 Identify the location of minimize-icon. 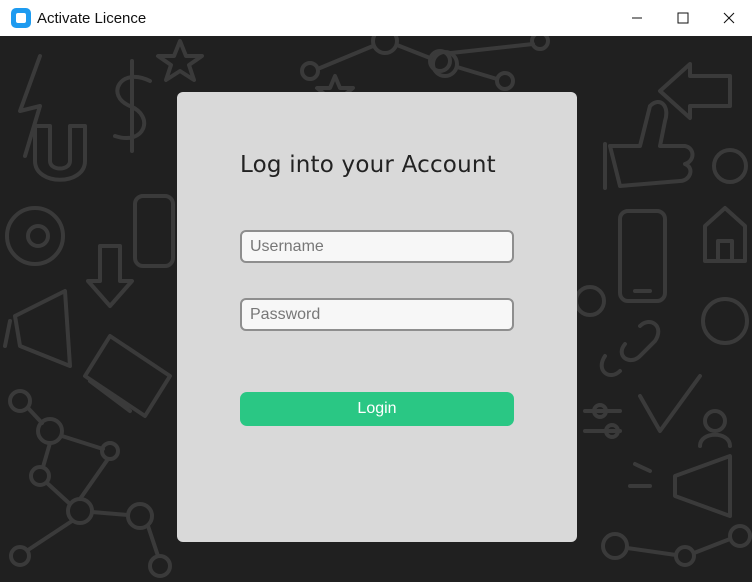
(637, 18).